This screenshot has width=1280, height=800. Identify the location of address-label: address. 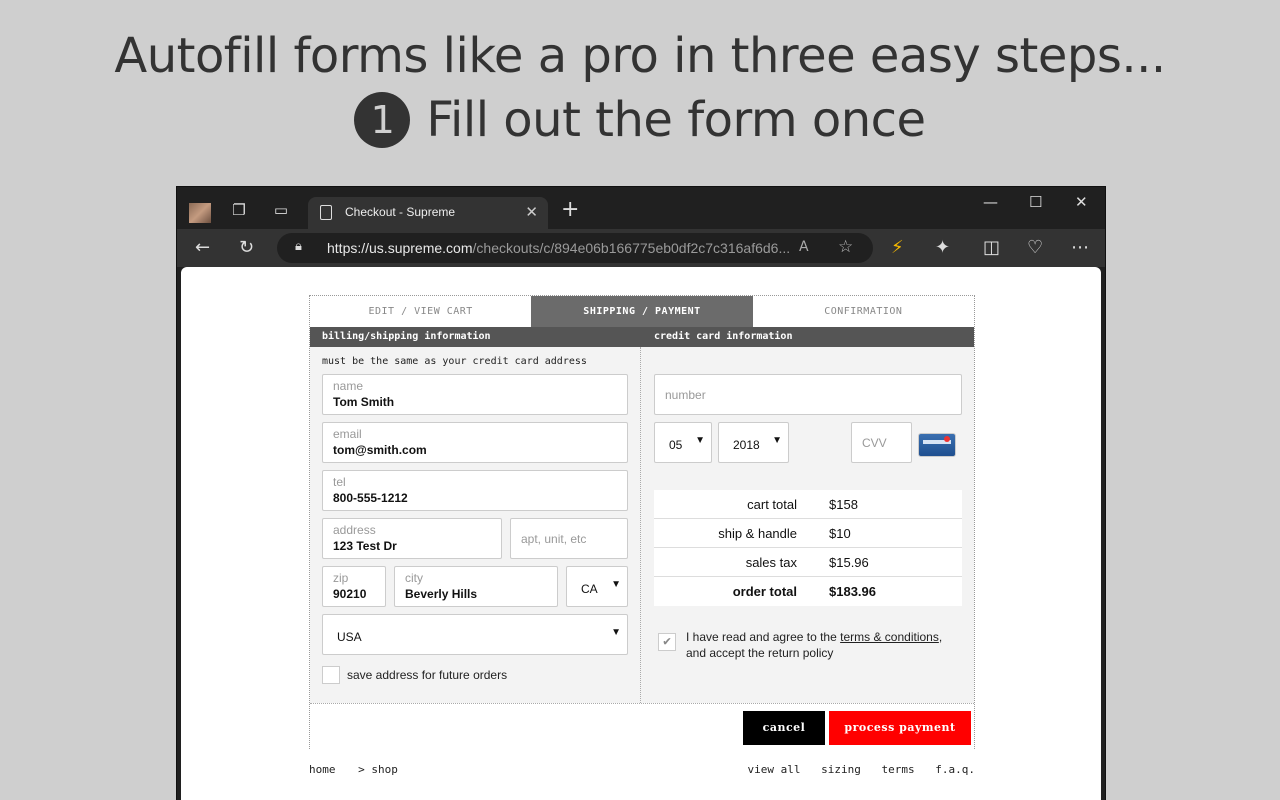
(354, 530).